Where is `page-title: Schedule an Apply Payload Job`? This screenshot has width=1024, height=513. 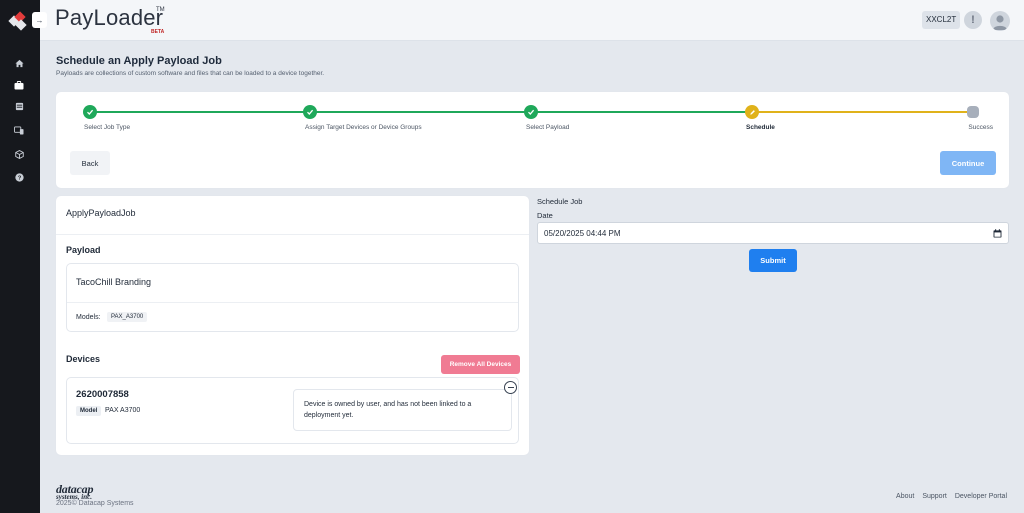 page-title: Schedule an Apply Payload Job is located at coordinates (139, 61).